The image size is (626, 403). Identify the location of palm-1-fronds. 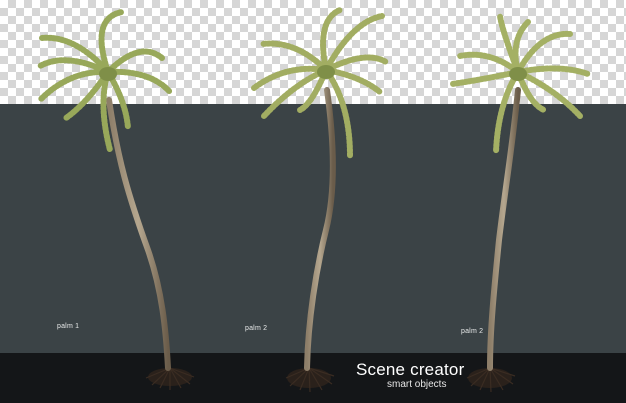
(105, 81).